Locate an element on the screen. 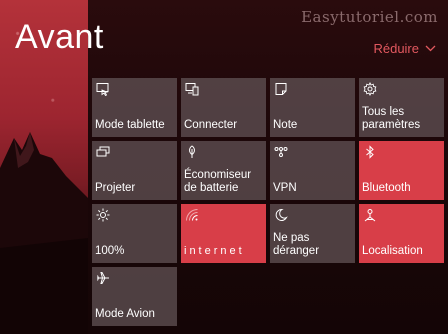  connect-icon is located at coordinates (192, 89).